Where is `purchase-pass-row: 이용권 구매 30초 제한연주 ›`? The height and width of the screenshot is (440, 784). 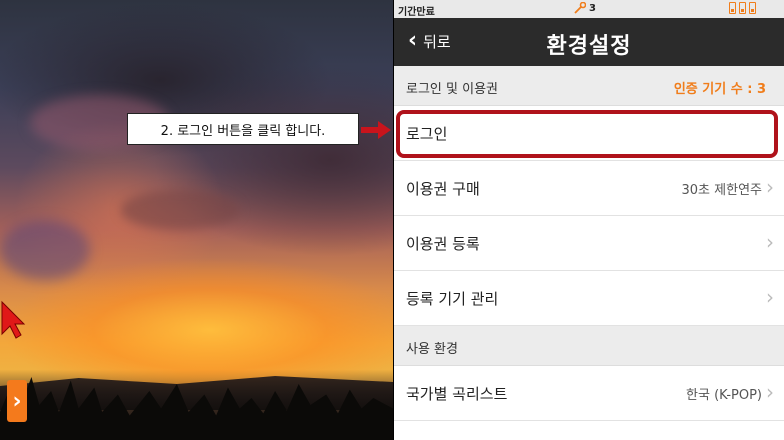
purchase-pass-row: 이용권 구매 30초 제한연주 › is located at coordinates (589, 188).